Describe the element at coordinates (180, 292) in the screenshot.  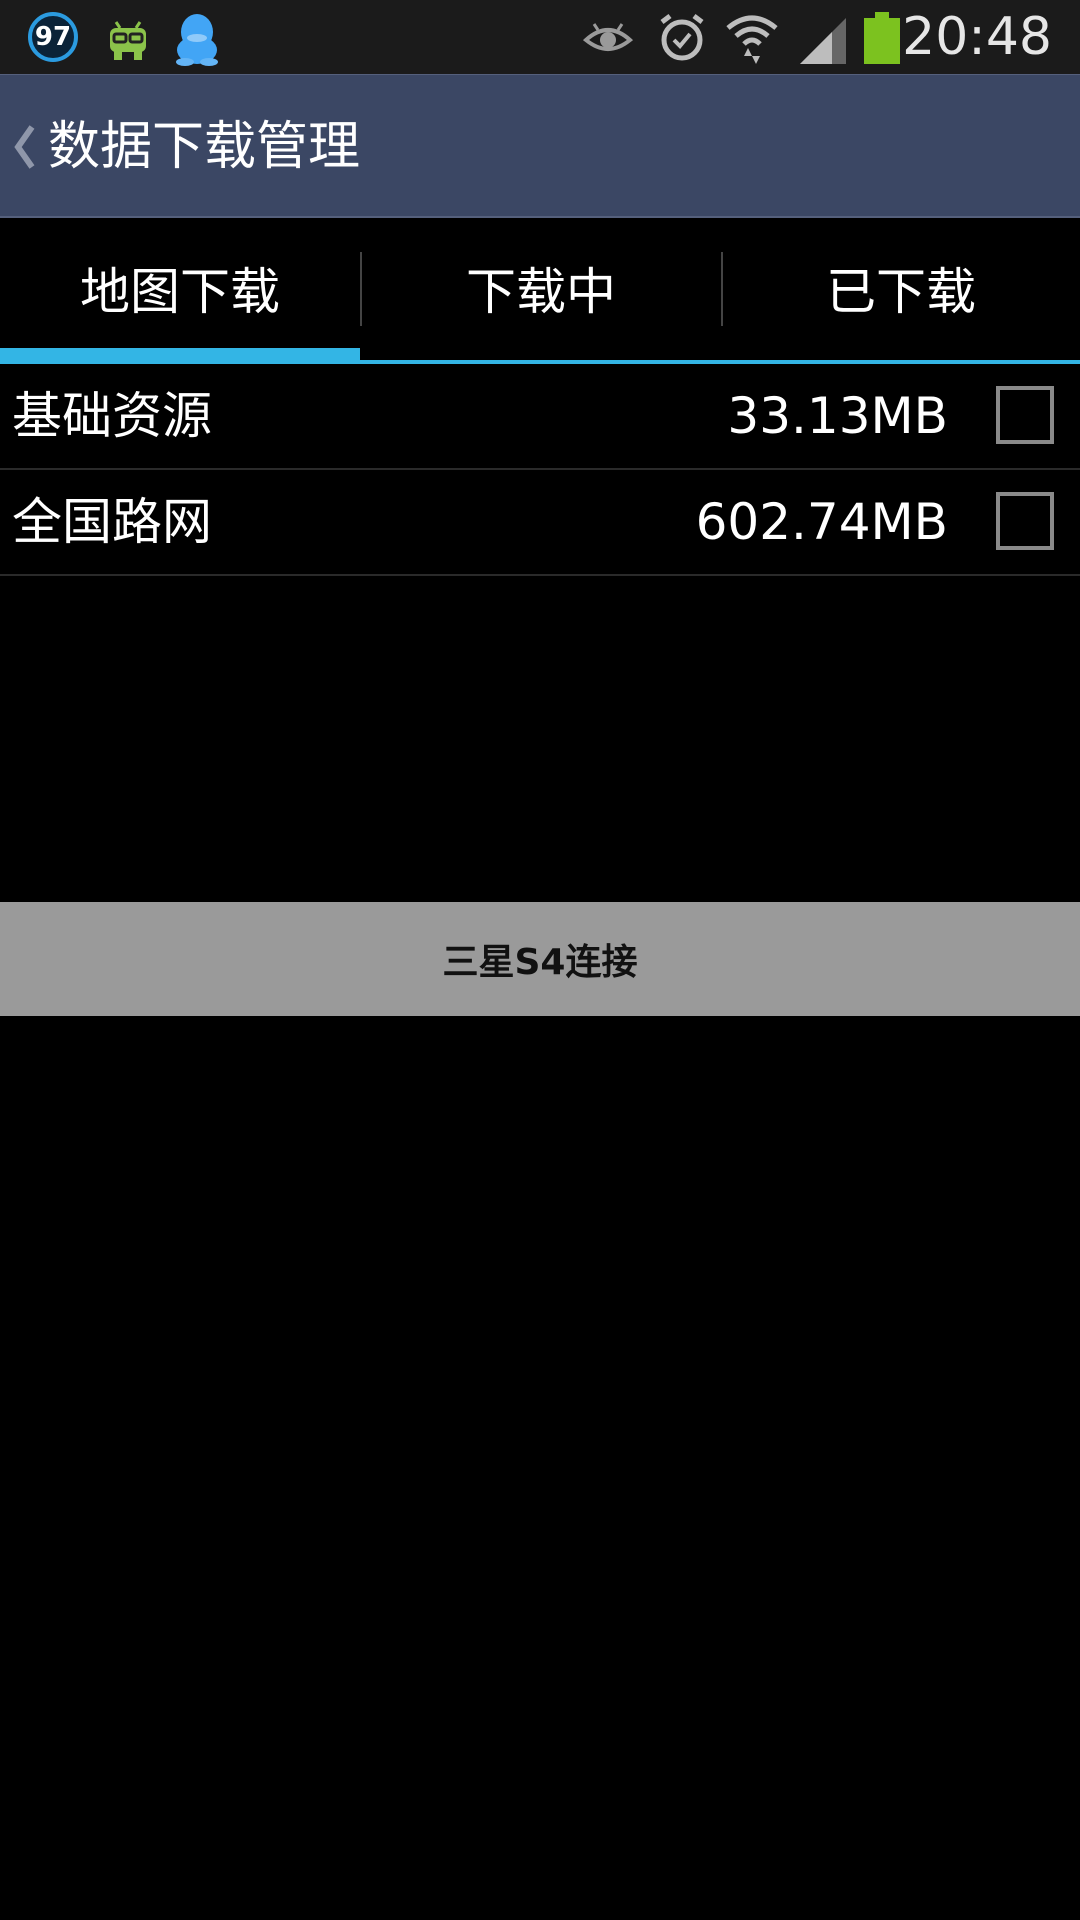
I see `tab-label: 地图下载` at that location.